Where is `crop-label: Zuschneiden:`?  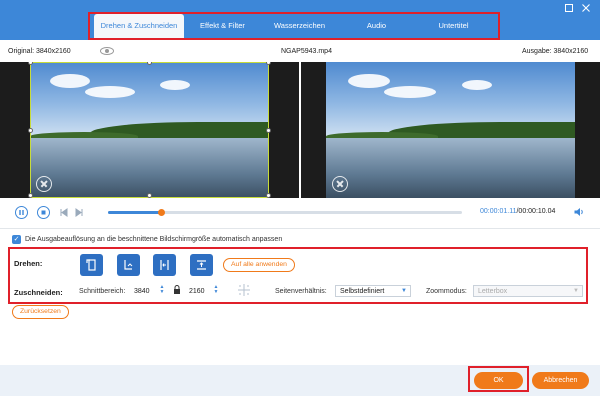 crop-label: Zuschneiden: is located at coordinates (38, 292).